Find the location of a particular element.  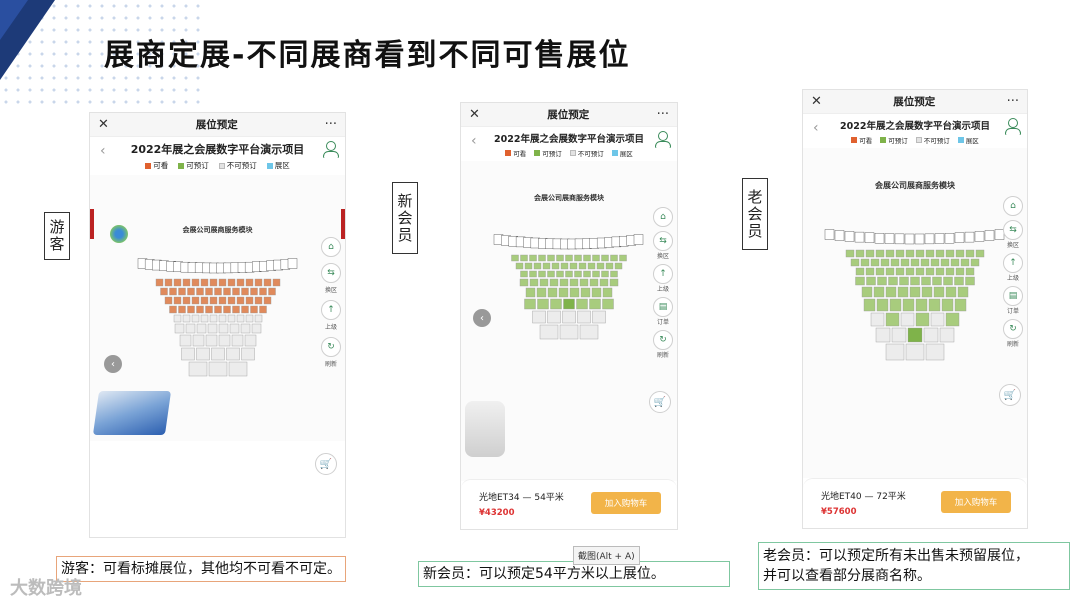

add-to-cart-button: 加入购物车 is located at coordinates (626, 503).